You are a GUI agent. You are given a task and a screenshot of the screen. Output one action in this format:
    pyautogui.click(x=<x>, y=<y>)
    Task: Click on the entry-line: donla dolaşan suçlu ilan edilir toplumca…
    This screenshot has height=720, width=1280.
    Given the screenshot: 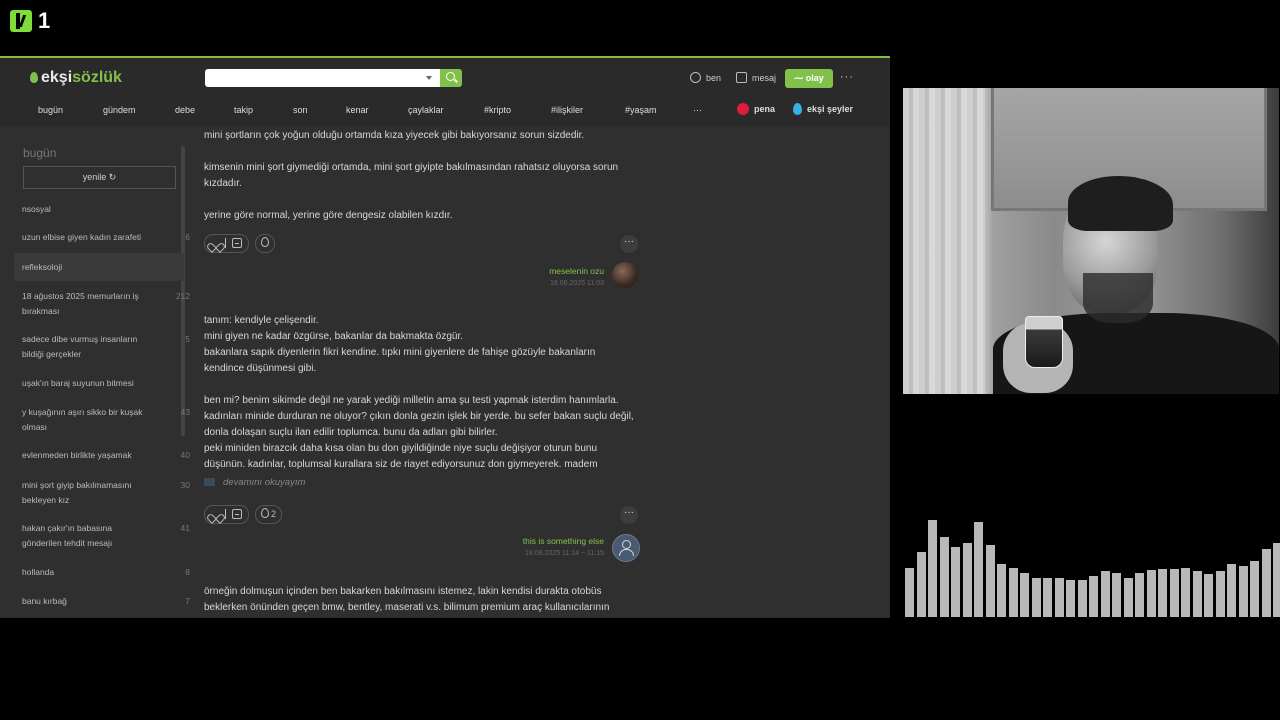 What is the action you would take?
    pyautogui.click(x=351, y=432)
    